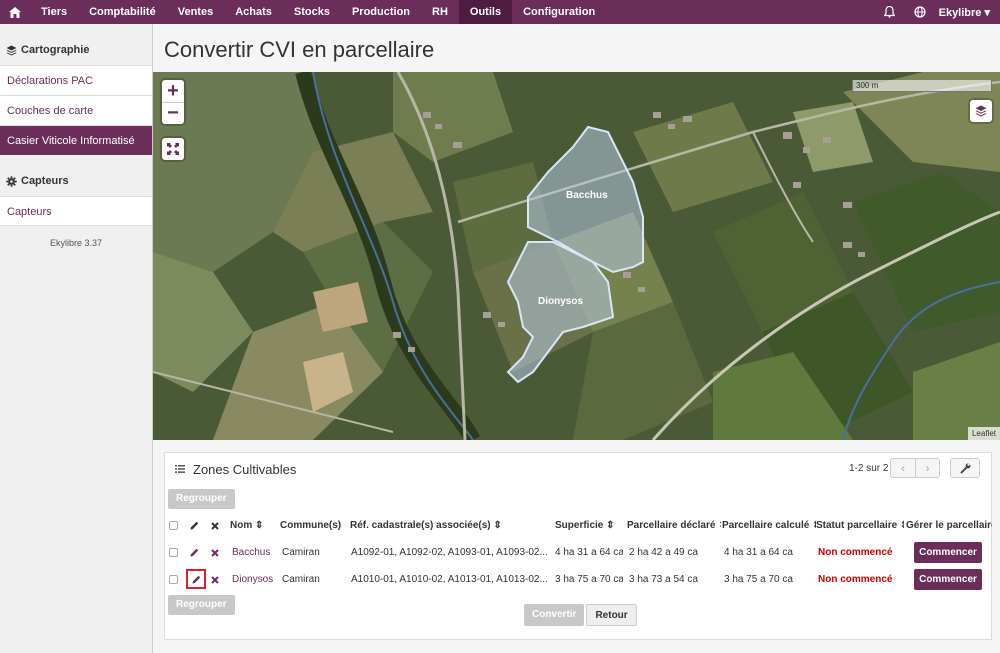 The width and height of the screenshot is (1000, 653). Describe the element at coordinates (663, 552) in the screenshot. I see `cell-parcellaire-declare: 2 ha 42 a 49 ca` at that location.